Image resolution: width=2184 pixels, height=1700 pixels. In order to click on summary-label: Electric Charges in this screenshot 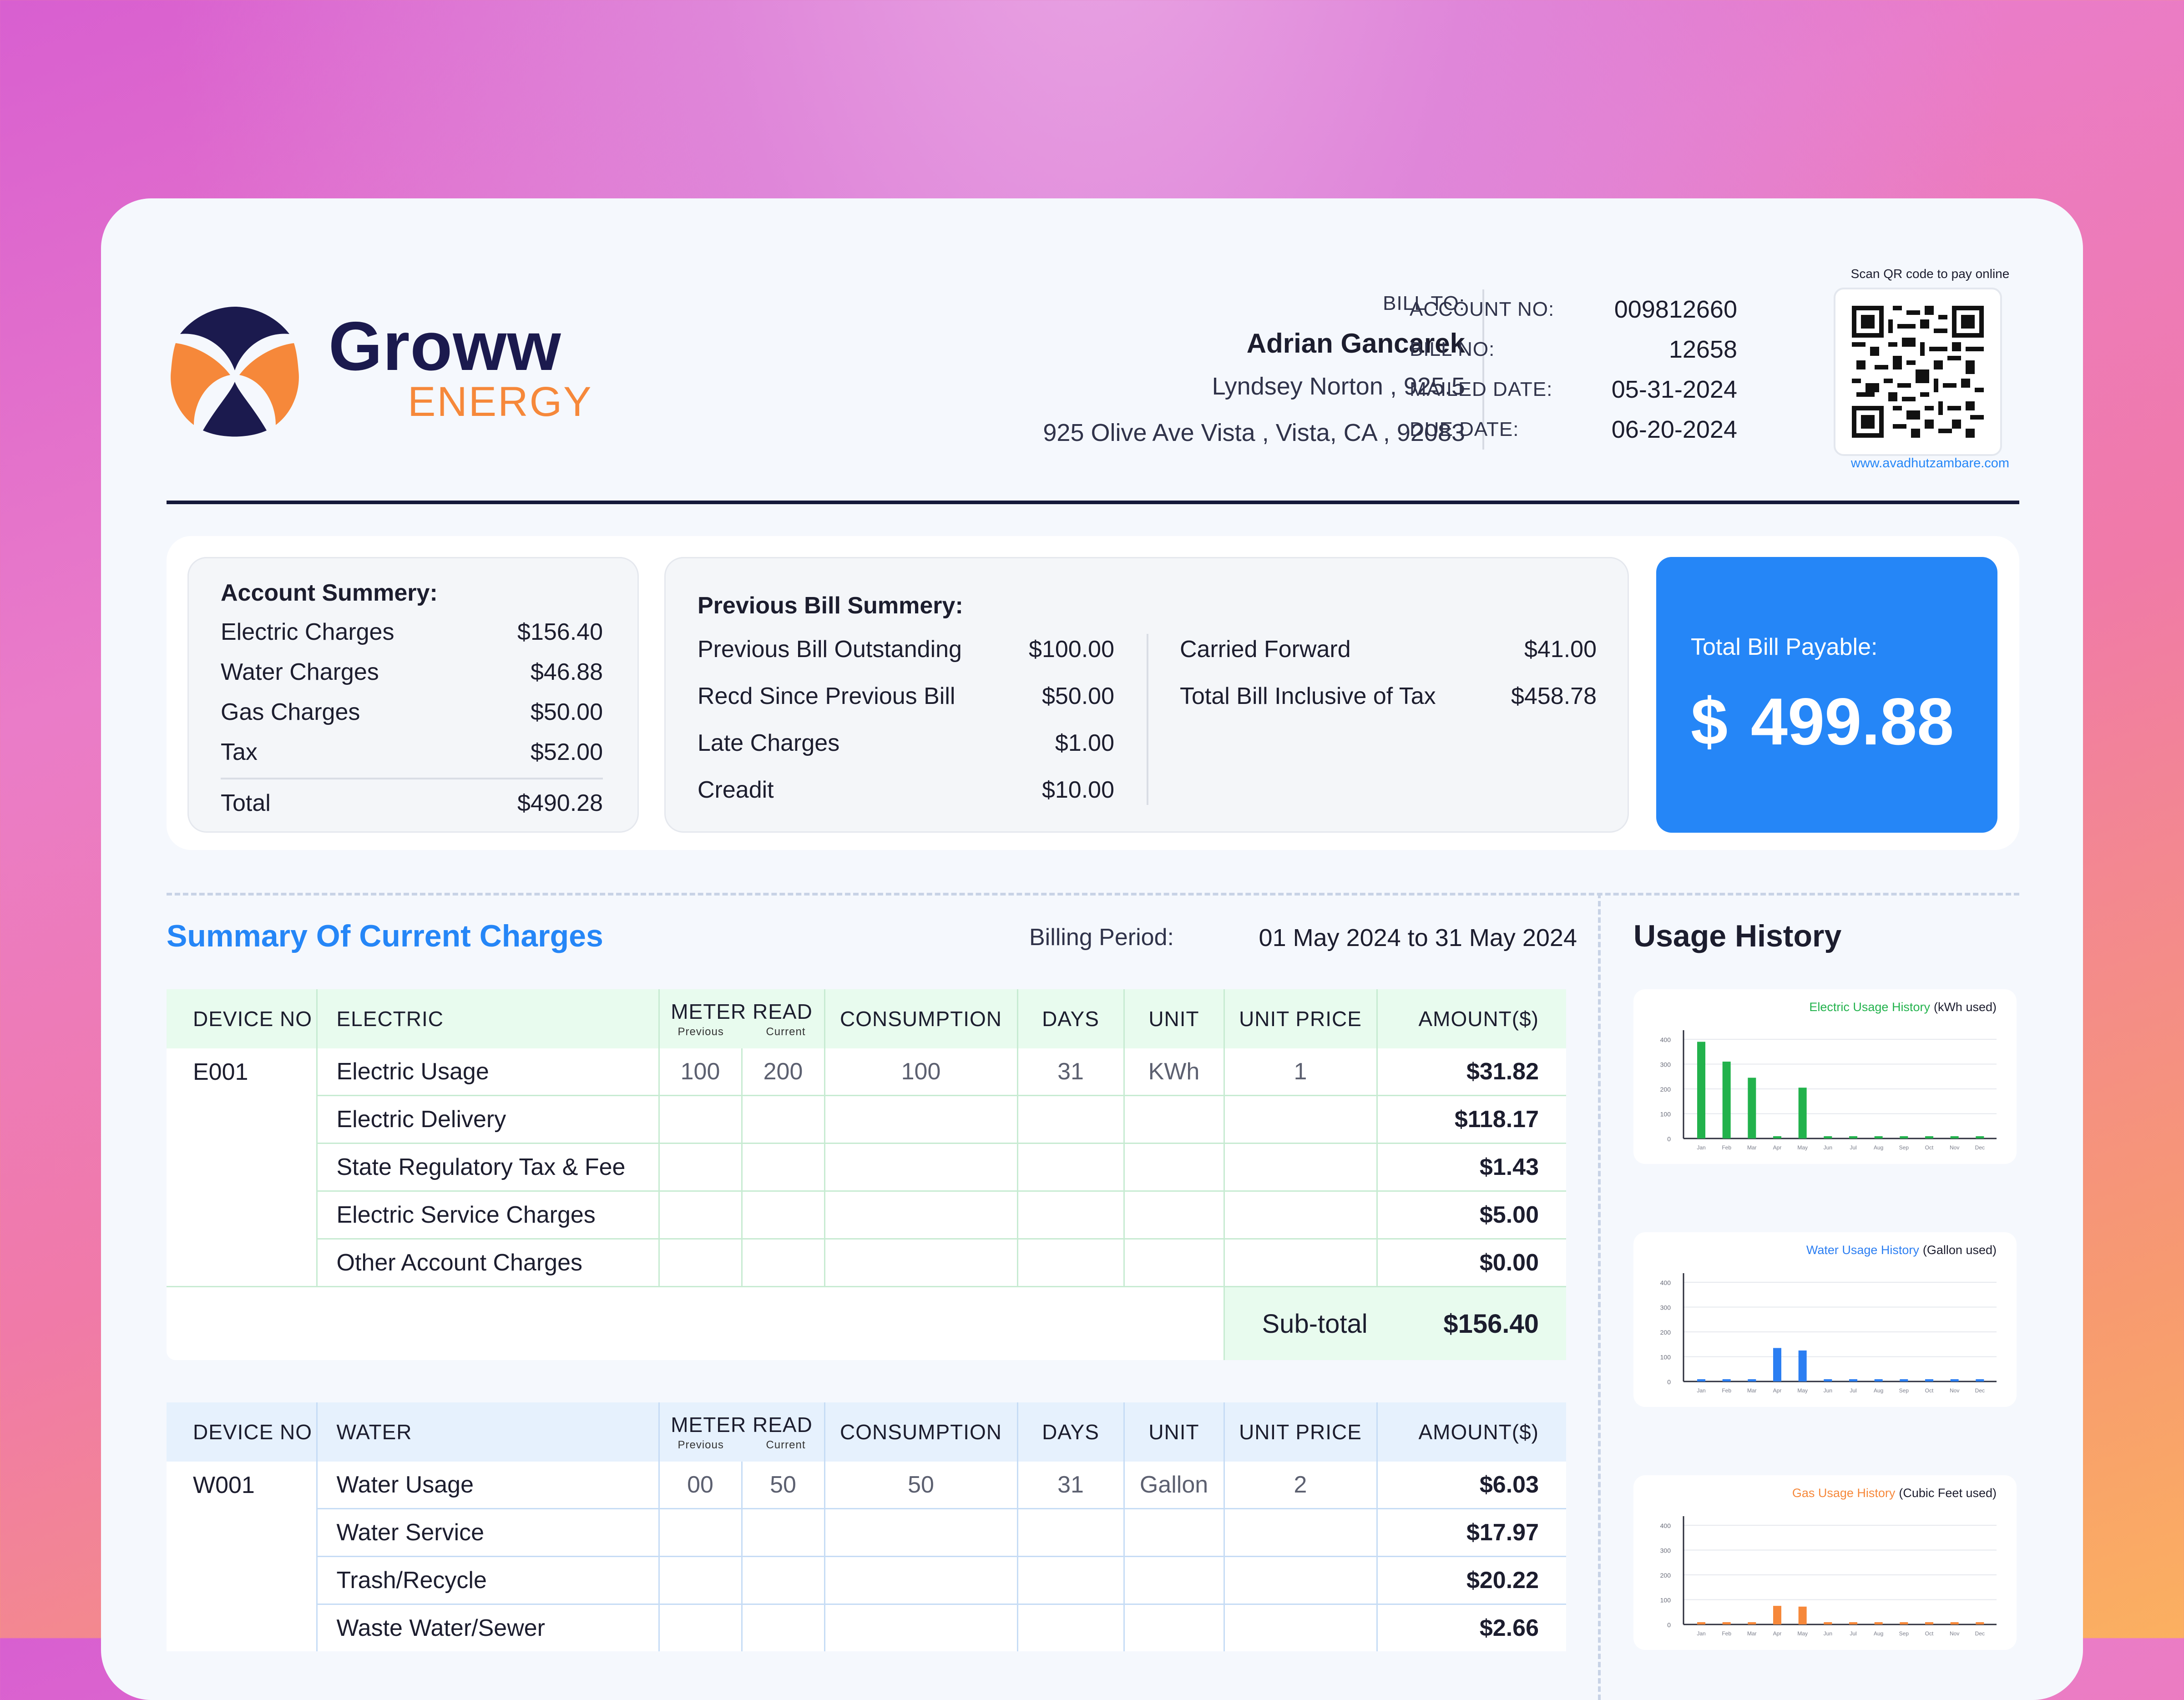, I will do `click(308, 632)`.